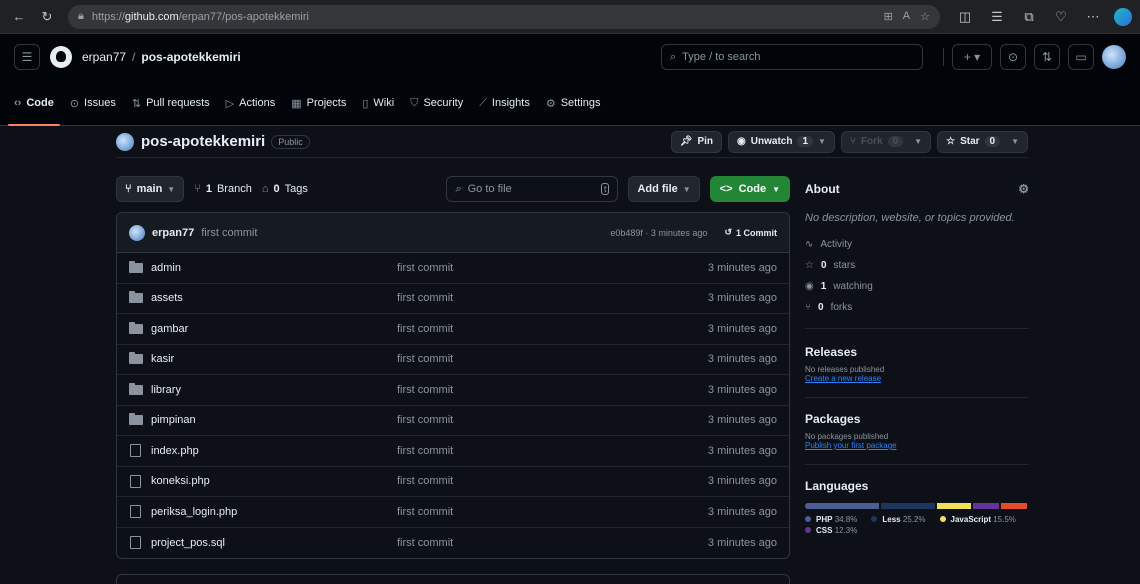 The image size is (1140, 584). I want to click on add-file-button: Add file ▼, so click(664, 189).